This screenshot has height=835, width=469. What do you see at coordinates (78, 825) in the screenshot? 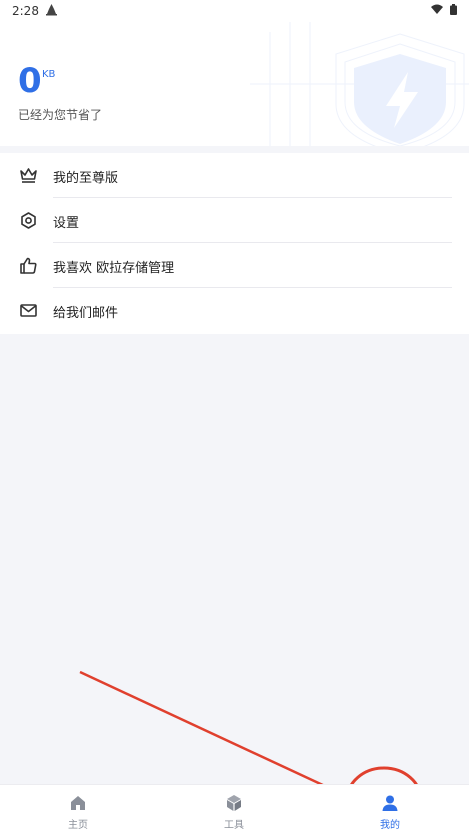
I see `nav-label: 主页` at bounding box center [78, 825].